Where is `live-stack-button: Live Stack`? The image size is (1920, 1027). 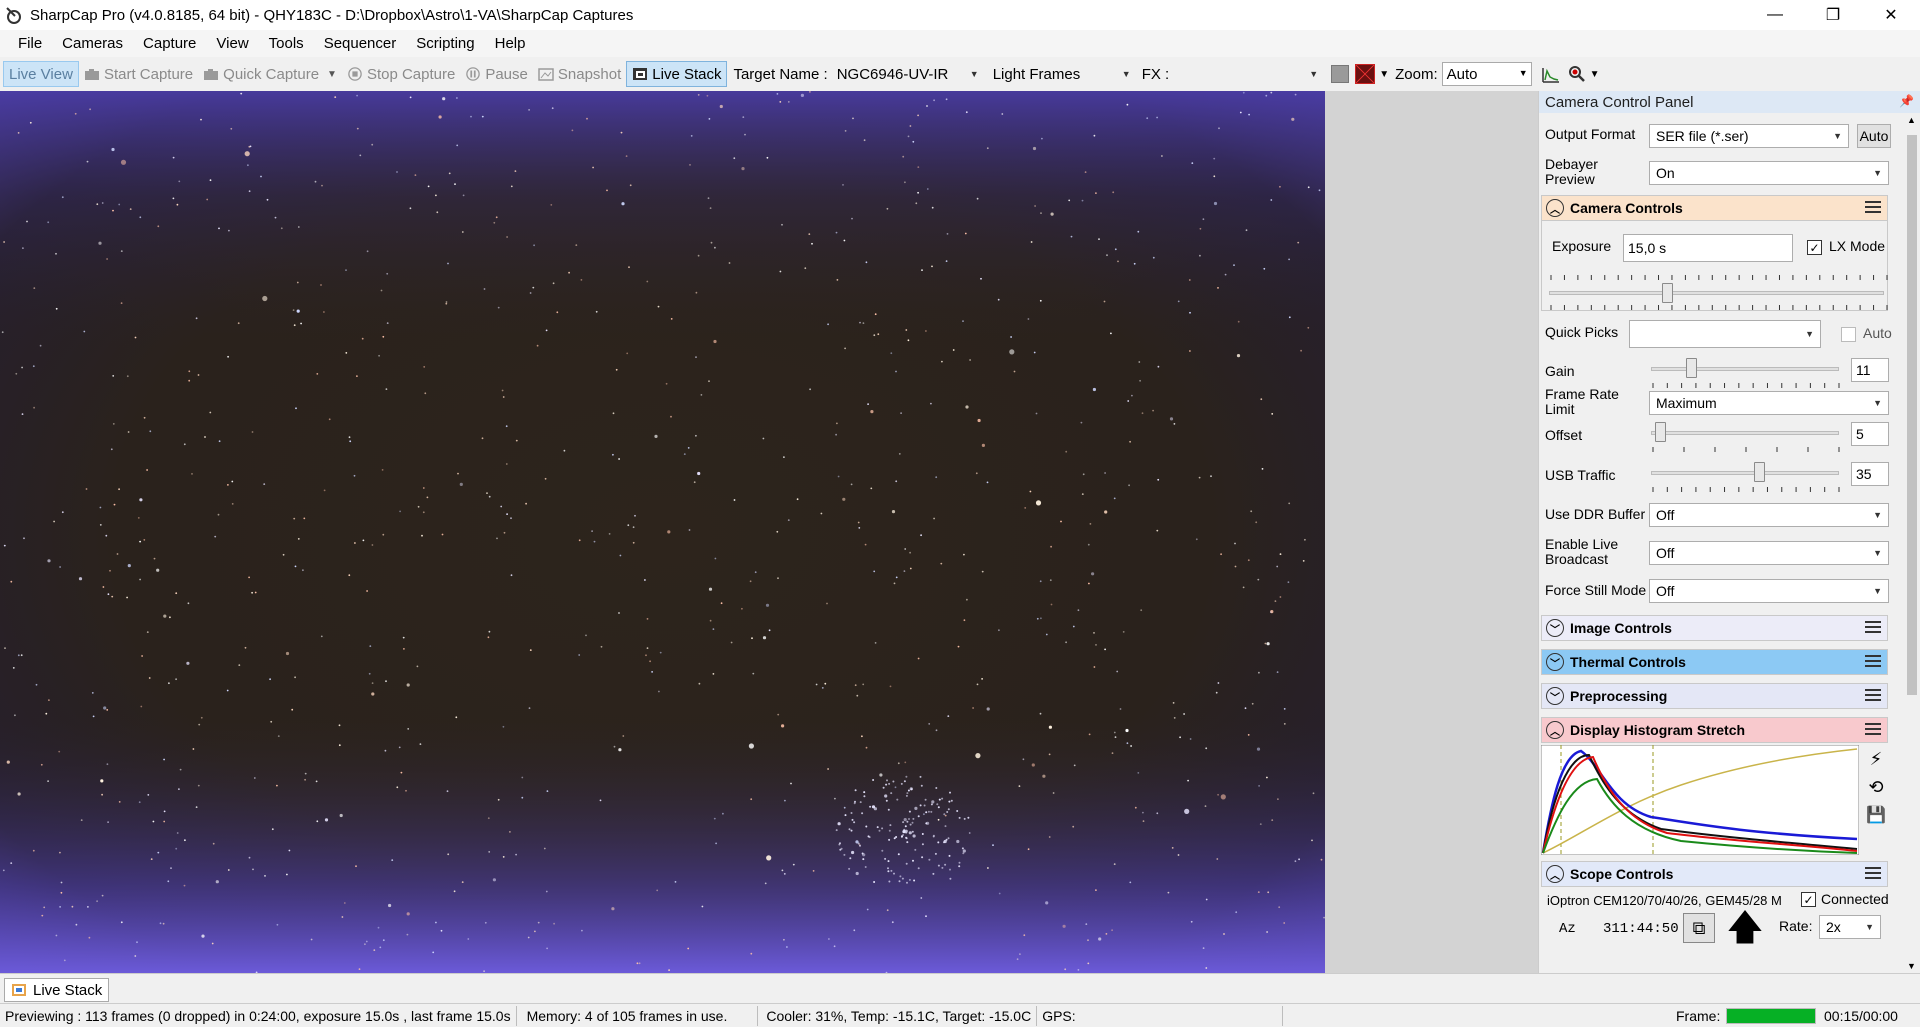 live-stack-button: Live Stack is located at coordinates (677, 74).